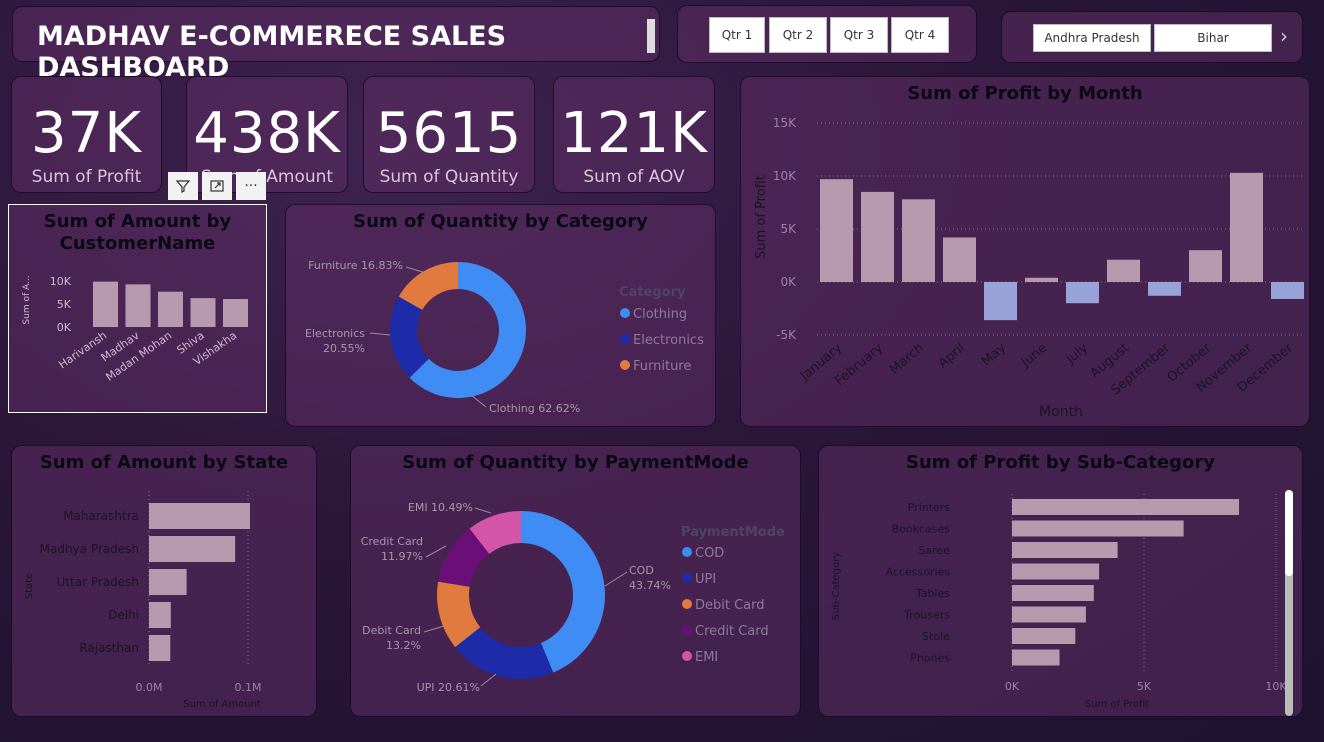 Image resolution: width=1324 pixels, height=742 pixels. I want to click on x-tick-label: April, so click(952, 356).